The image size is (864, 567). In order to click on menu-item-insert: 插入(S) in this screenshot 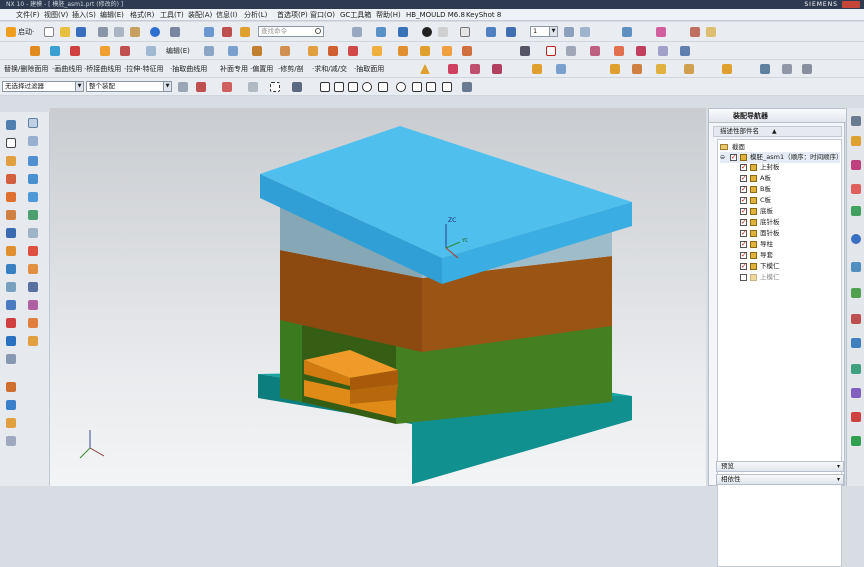, I will do `click(84, 15)`.